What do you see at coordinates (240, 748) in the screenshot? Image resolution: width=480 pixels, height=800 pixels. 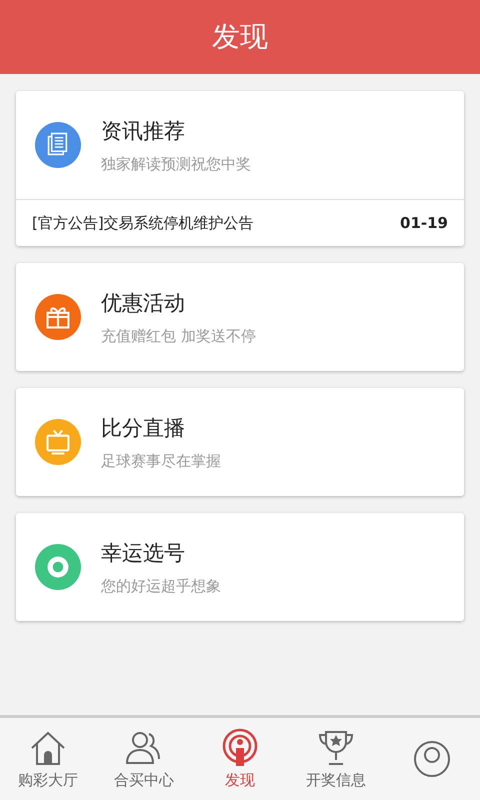 I see `broadcast-icon` at bounding box center [240, 748].